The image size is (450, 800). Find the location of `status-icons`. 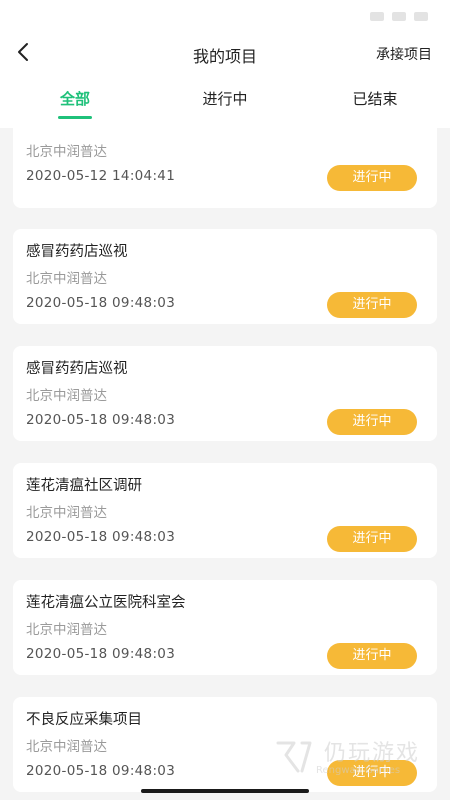

status-icons is located at coordinates (399, 16).